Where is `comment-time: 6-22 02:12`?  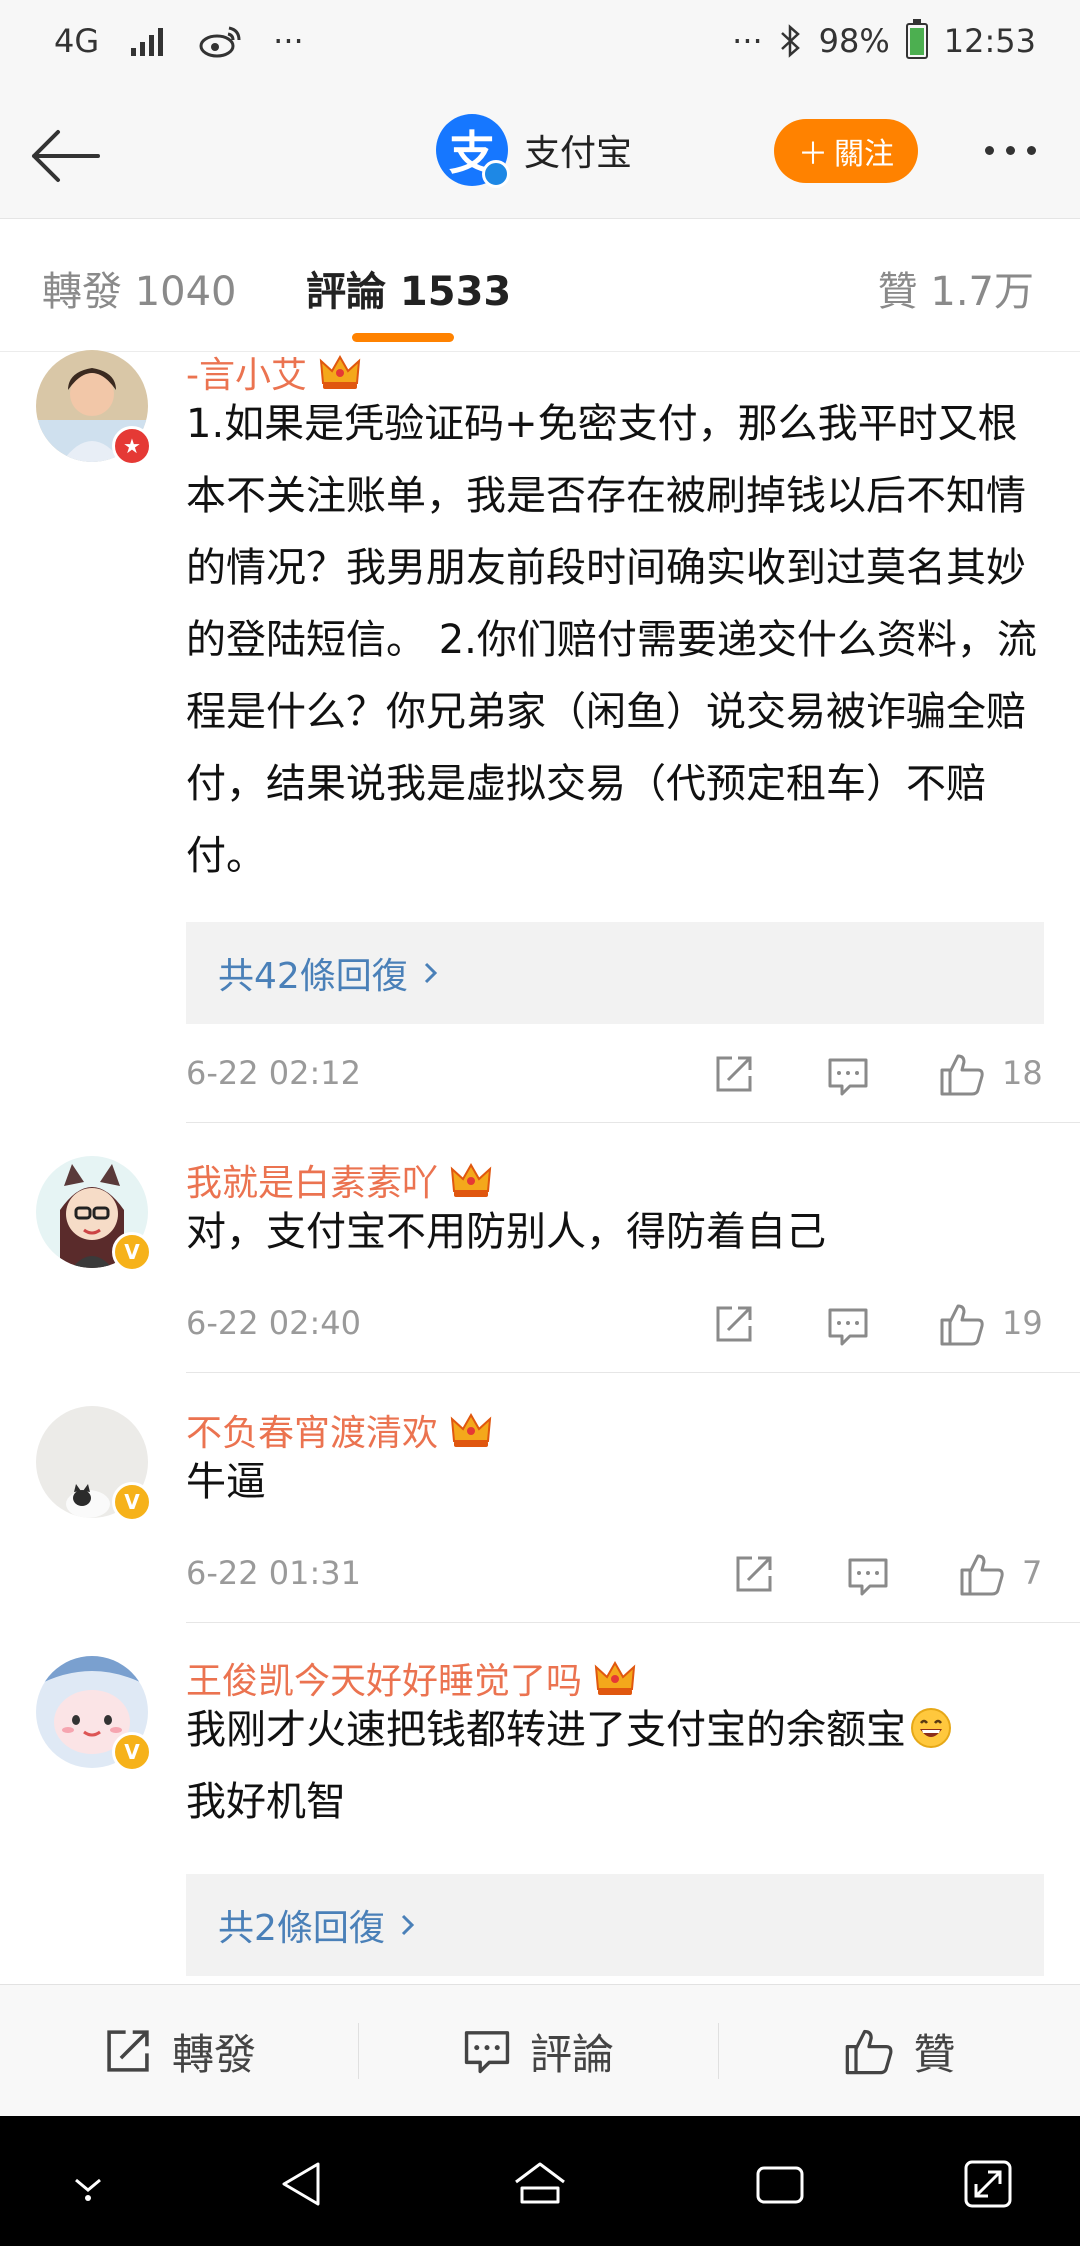 comment-time: 6-22 02:12 is located at coordinates (274, 1073).